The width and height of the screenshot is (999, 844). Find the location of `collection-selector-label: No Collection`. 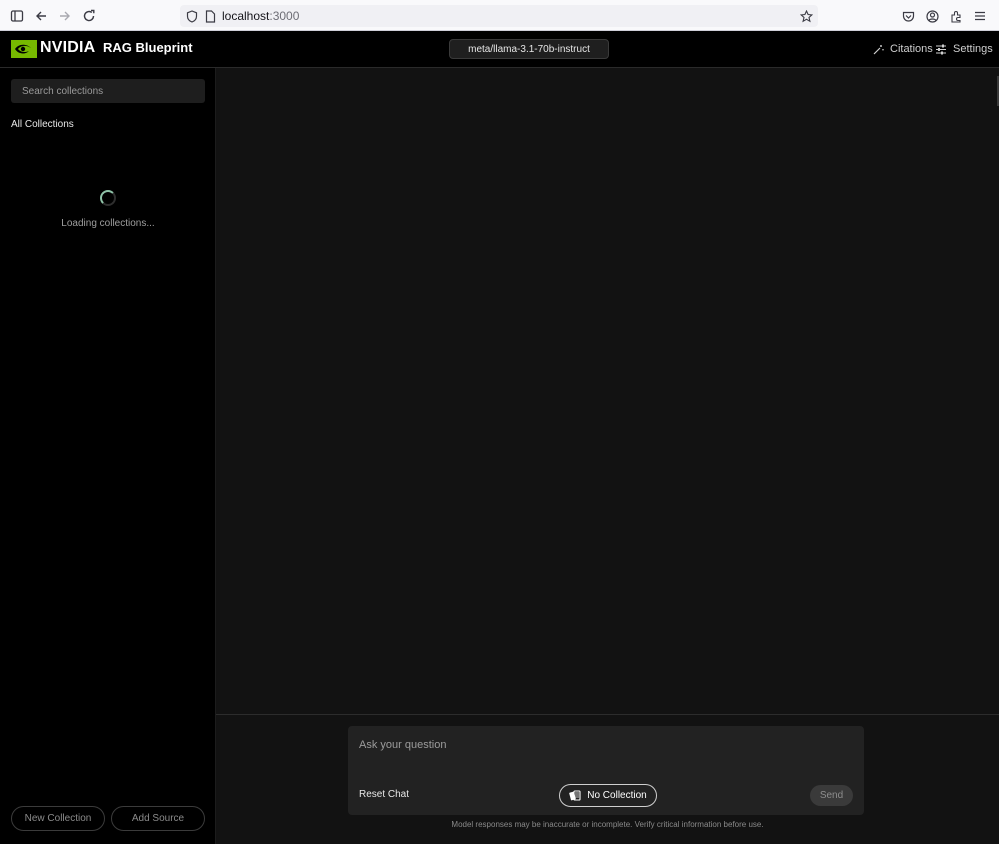

collection-selector-label: No Collection is located at coordinates (617, 795).